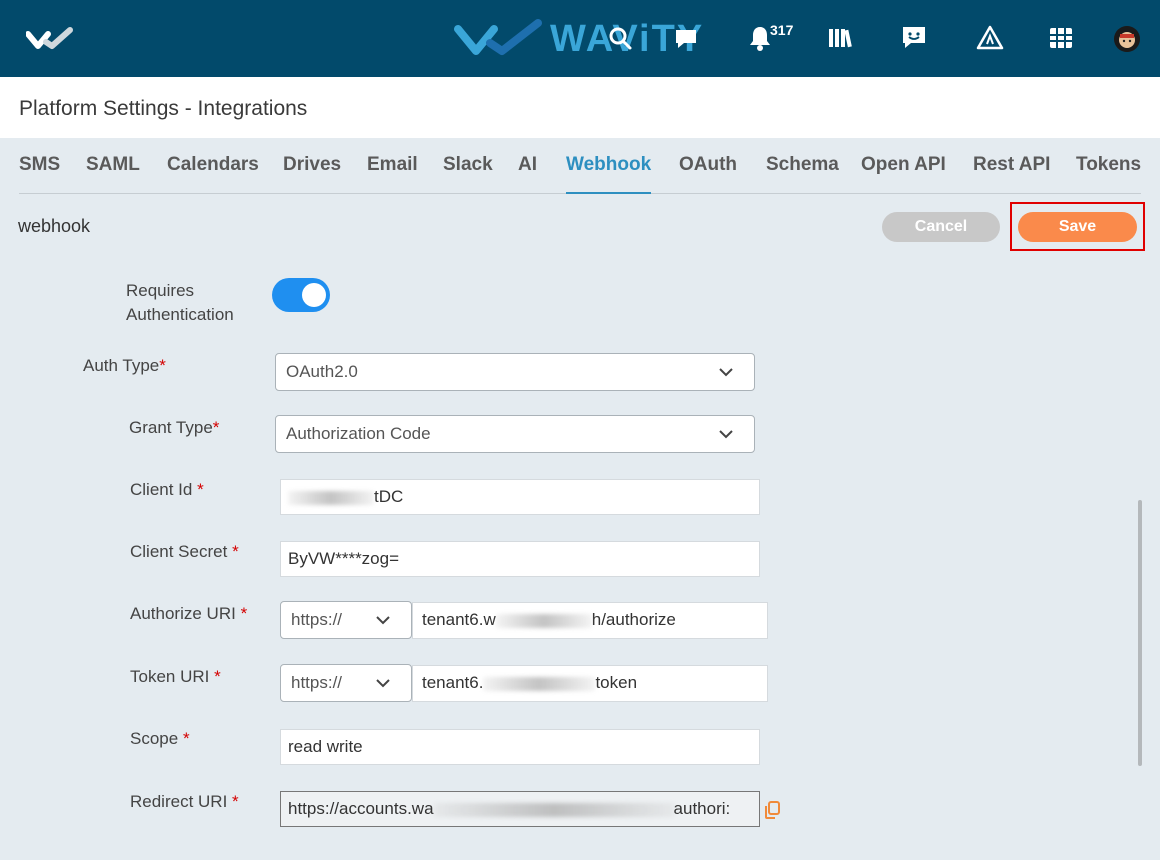  What do you see at coordinates (468, 173) in the screenshot?
I see `tab-slack: Slack` at bounding box center [468, 173].